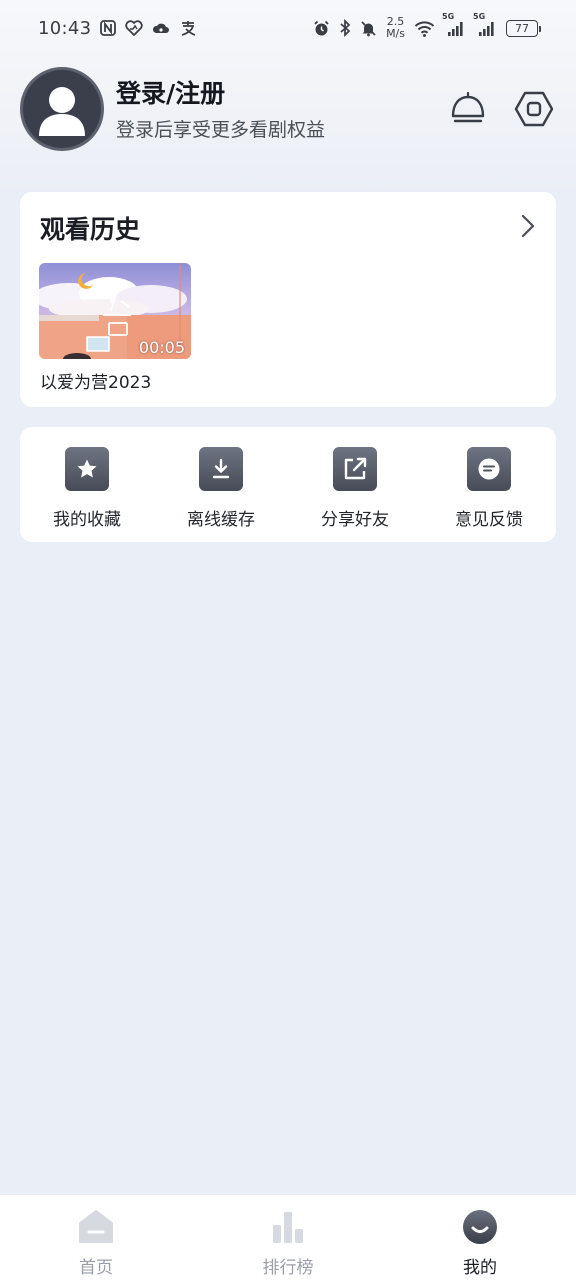 This screenshot has height=1280, width=576. What do you see at coordinates (345, 28) in the screenshot?
I see `bluetooth-icon` at bounding box center [345, 28].